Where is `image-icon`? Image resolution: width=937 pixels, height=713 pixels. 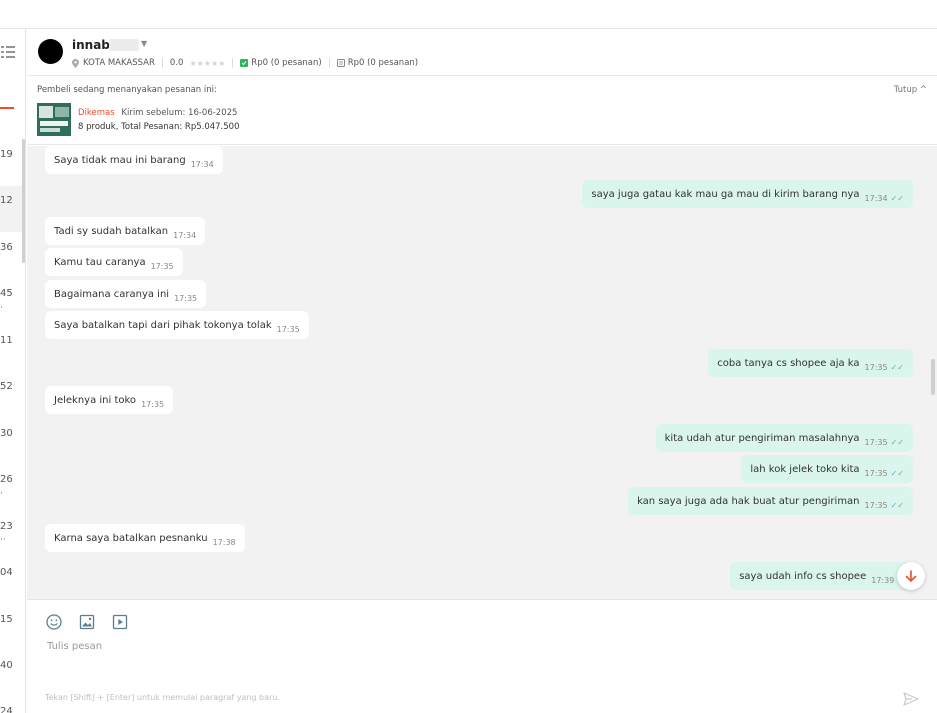 image-icon is located at coordinates (87, 622).